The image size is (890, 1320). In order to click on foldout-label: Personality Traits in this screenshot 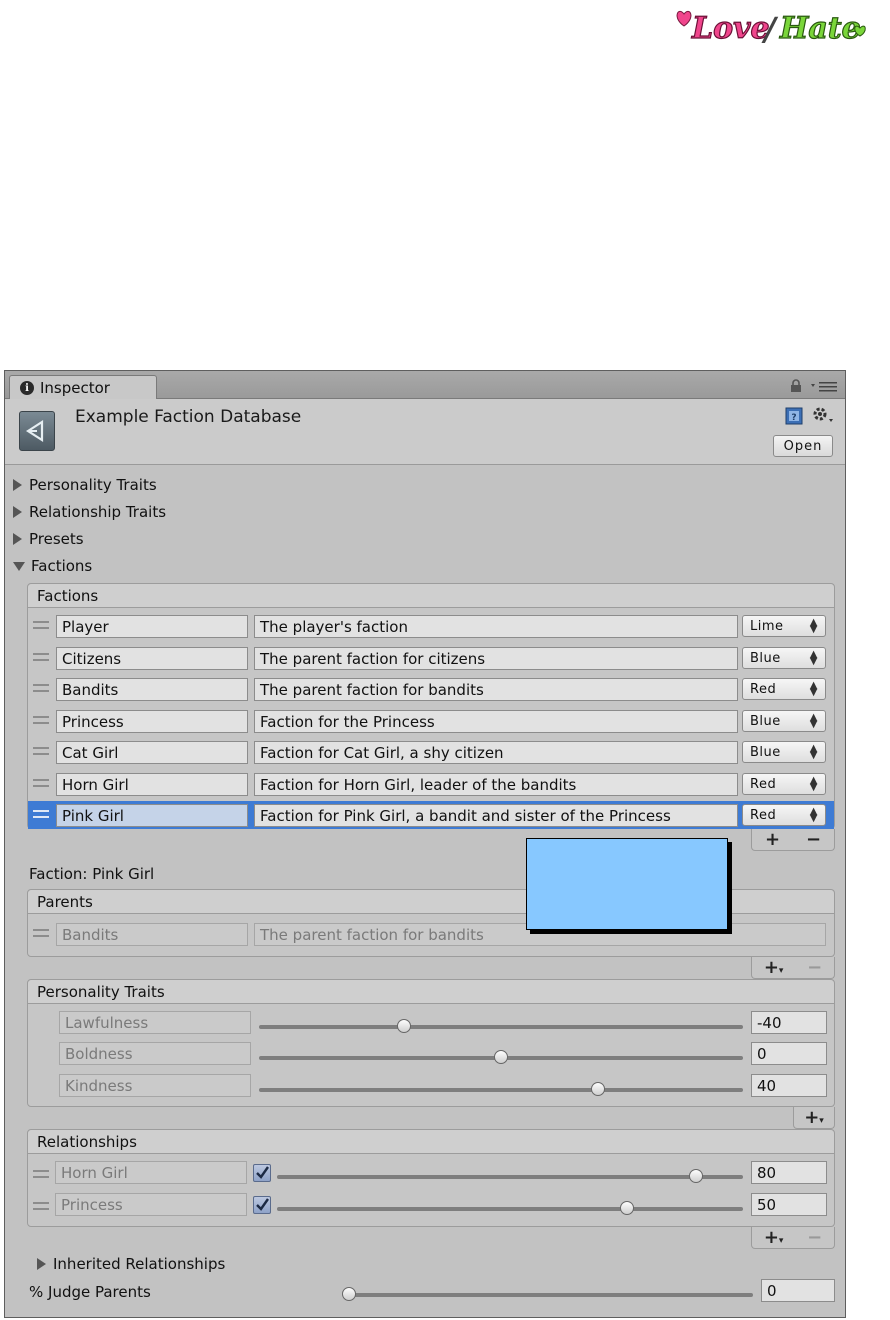, I will do `click(93, 485)`.